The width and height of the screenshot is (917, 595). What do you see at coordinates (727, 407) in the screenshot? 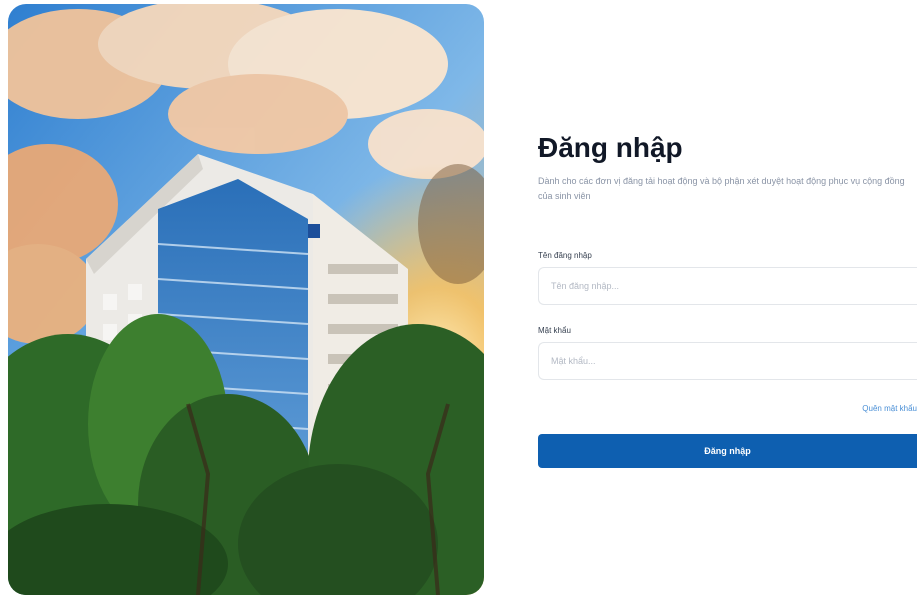
I see `forgot-password-row: Quên mật khẩu` at bounding box center [727, 407].